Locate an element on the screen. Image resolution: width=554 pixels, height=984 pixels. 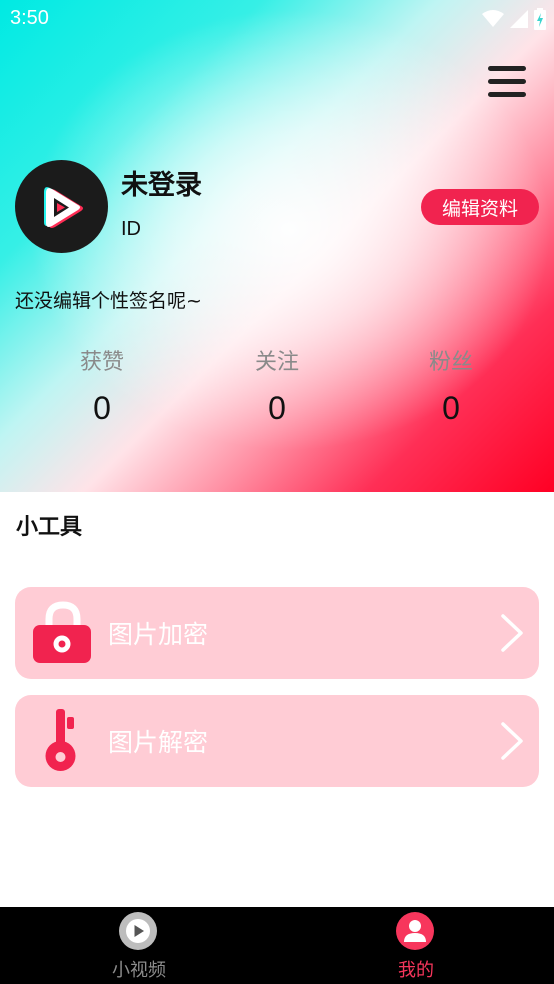
username: 未登录 is located at coordinates (161, 185).